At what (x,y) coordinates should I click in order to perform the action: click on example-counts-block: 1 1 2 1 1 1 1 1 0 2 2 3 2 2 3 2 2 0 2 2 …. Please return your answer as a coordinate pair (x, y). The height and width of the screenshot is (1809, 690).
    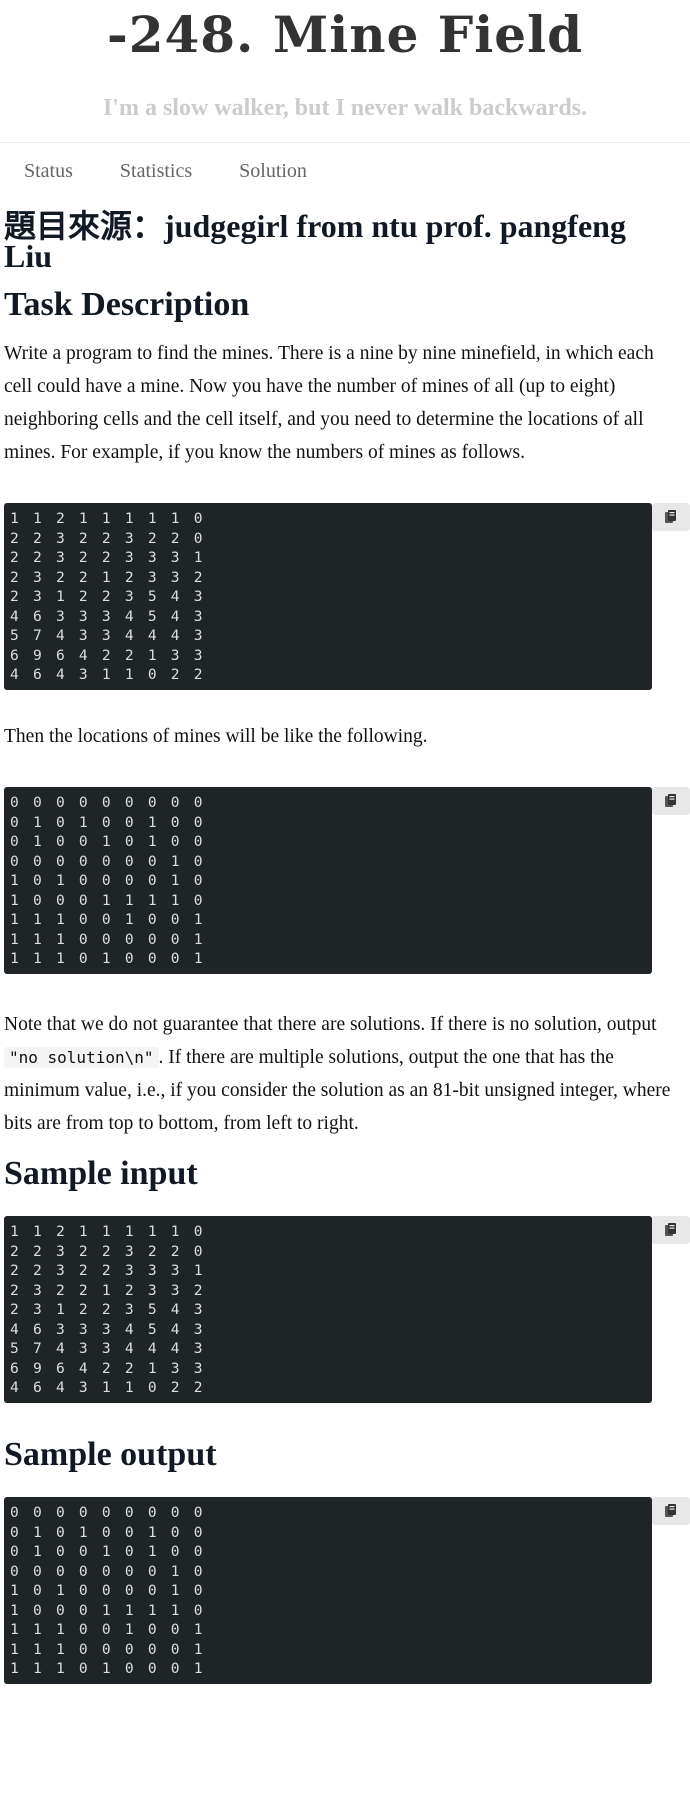
    Looking at the image, I should click on (347, 596).